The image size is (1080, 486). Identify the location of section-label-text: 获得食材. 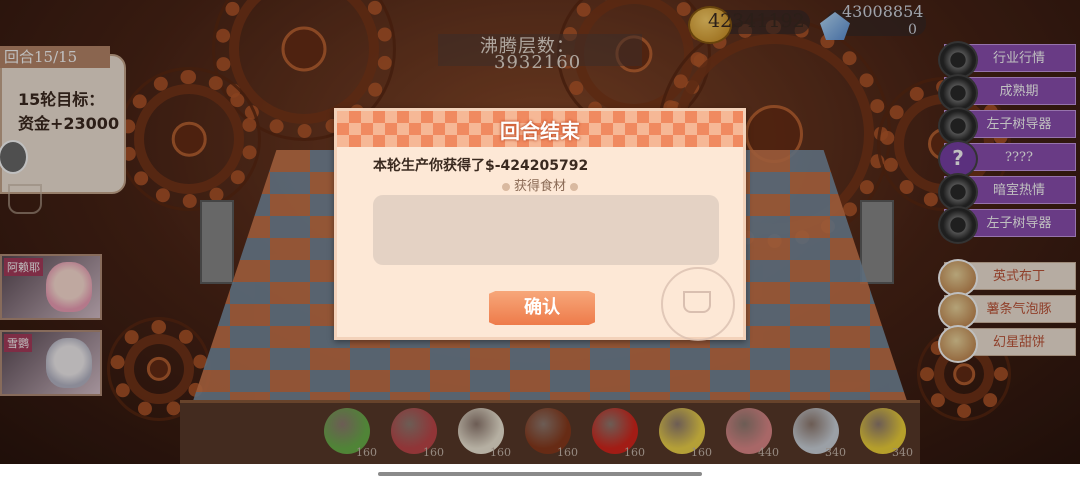
(539, 186).